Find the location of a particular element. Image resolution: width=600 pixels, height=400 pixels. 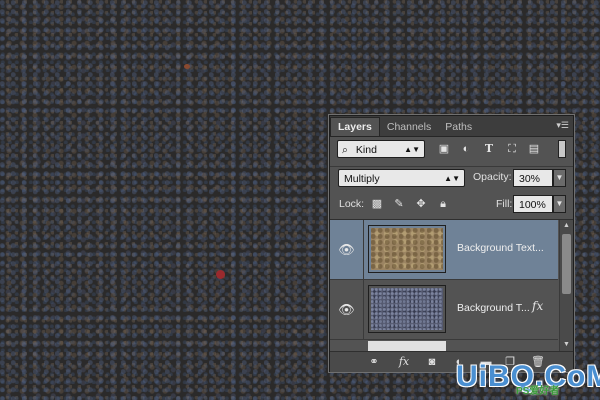

fill-label: Fill: is located at coordinates (504, 204).